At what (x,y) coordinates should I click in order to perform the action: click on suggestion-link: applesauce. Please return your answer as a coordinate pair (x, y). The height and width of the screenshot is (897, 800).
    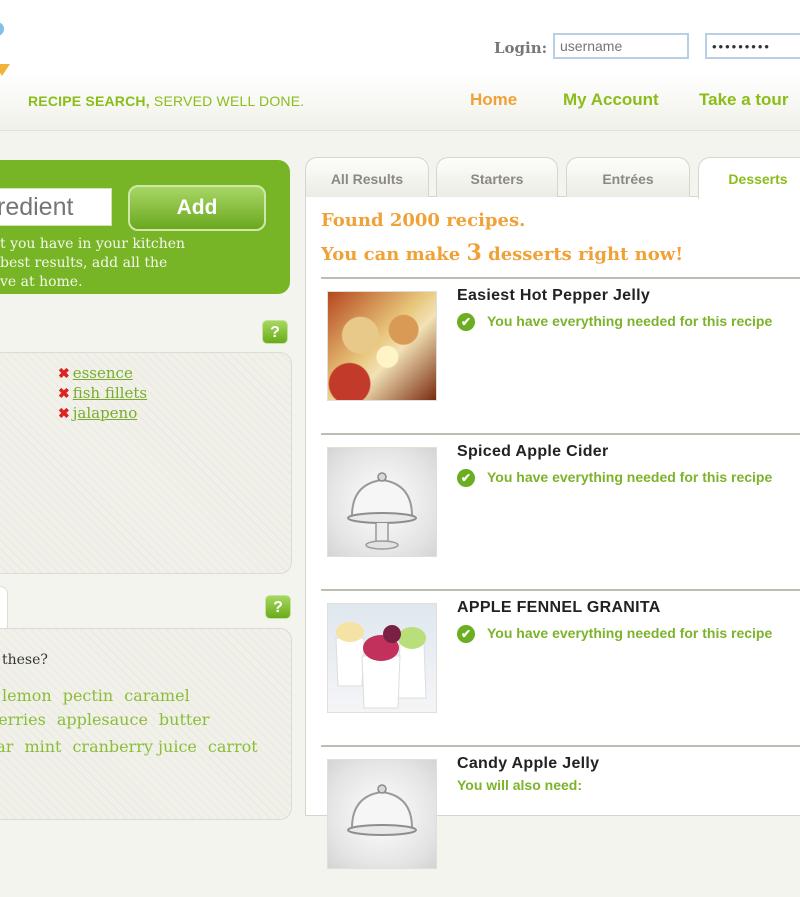
    Looking at the image, I should click on (102, 719).